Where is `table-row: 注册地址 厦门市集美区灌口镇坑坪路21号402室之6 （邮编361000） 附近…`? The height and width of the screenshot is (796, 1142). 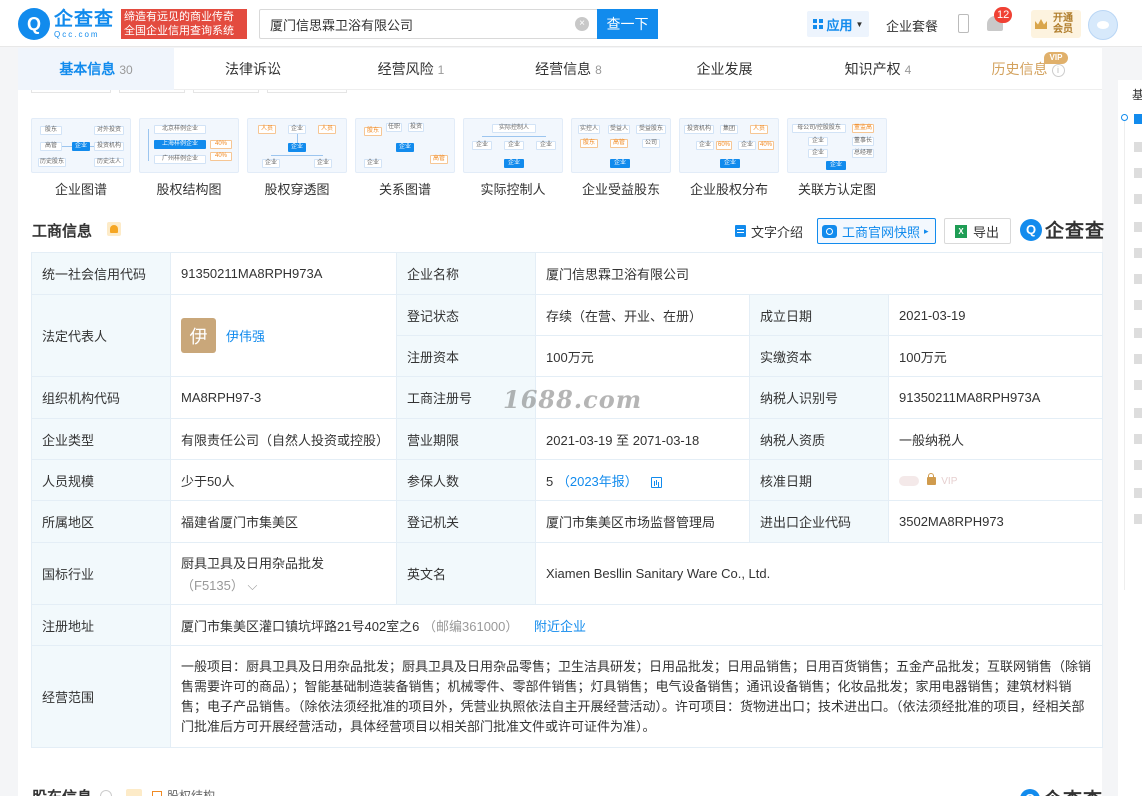 table-row: 注册地址 厦门市集美区灌口镇坑坪路21号402室之6 （邮编361000） 附近… is located at coordinates (567, 625).